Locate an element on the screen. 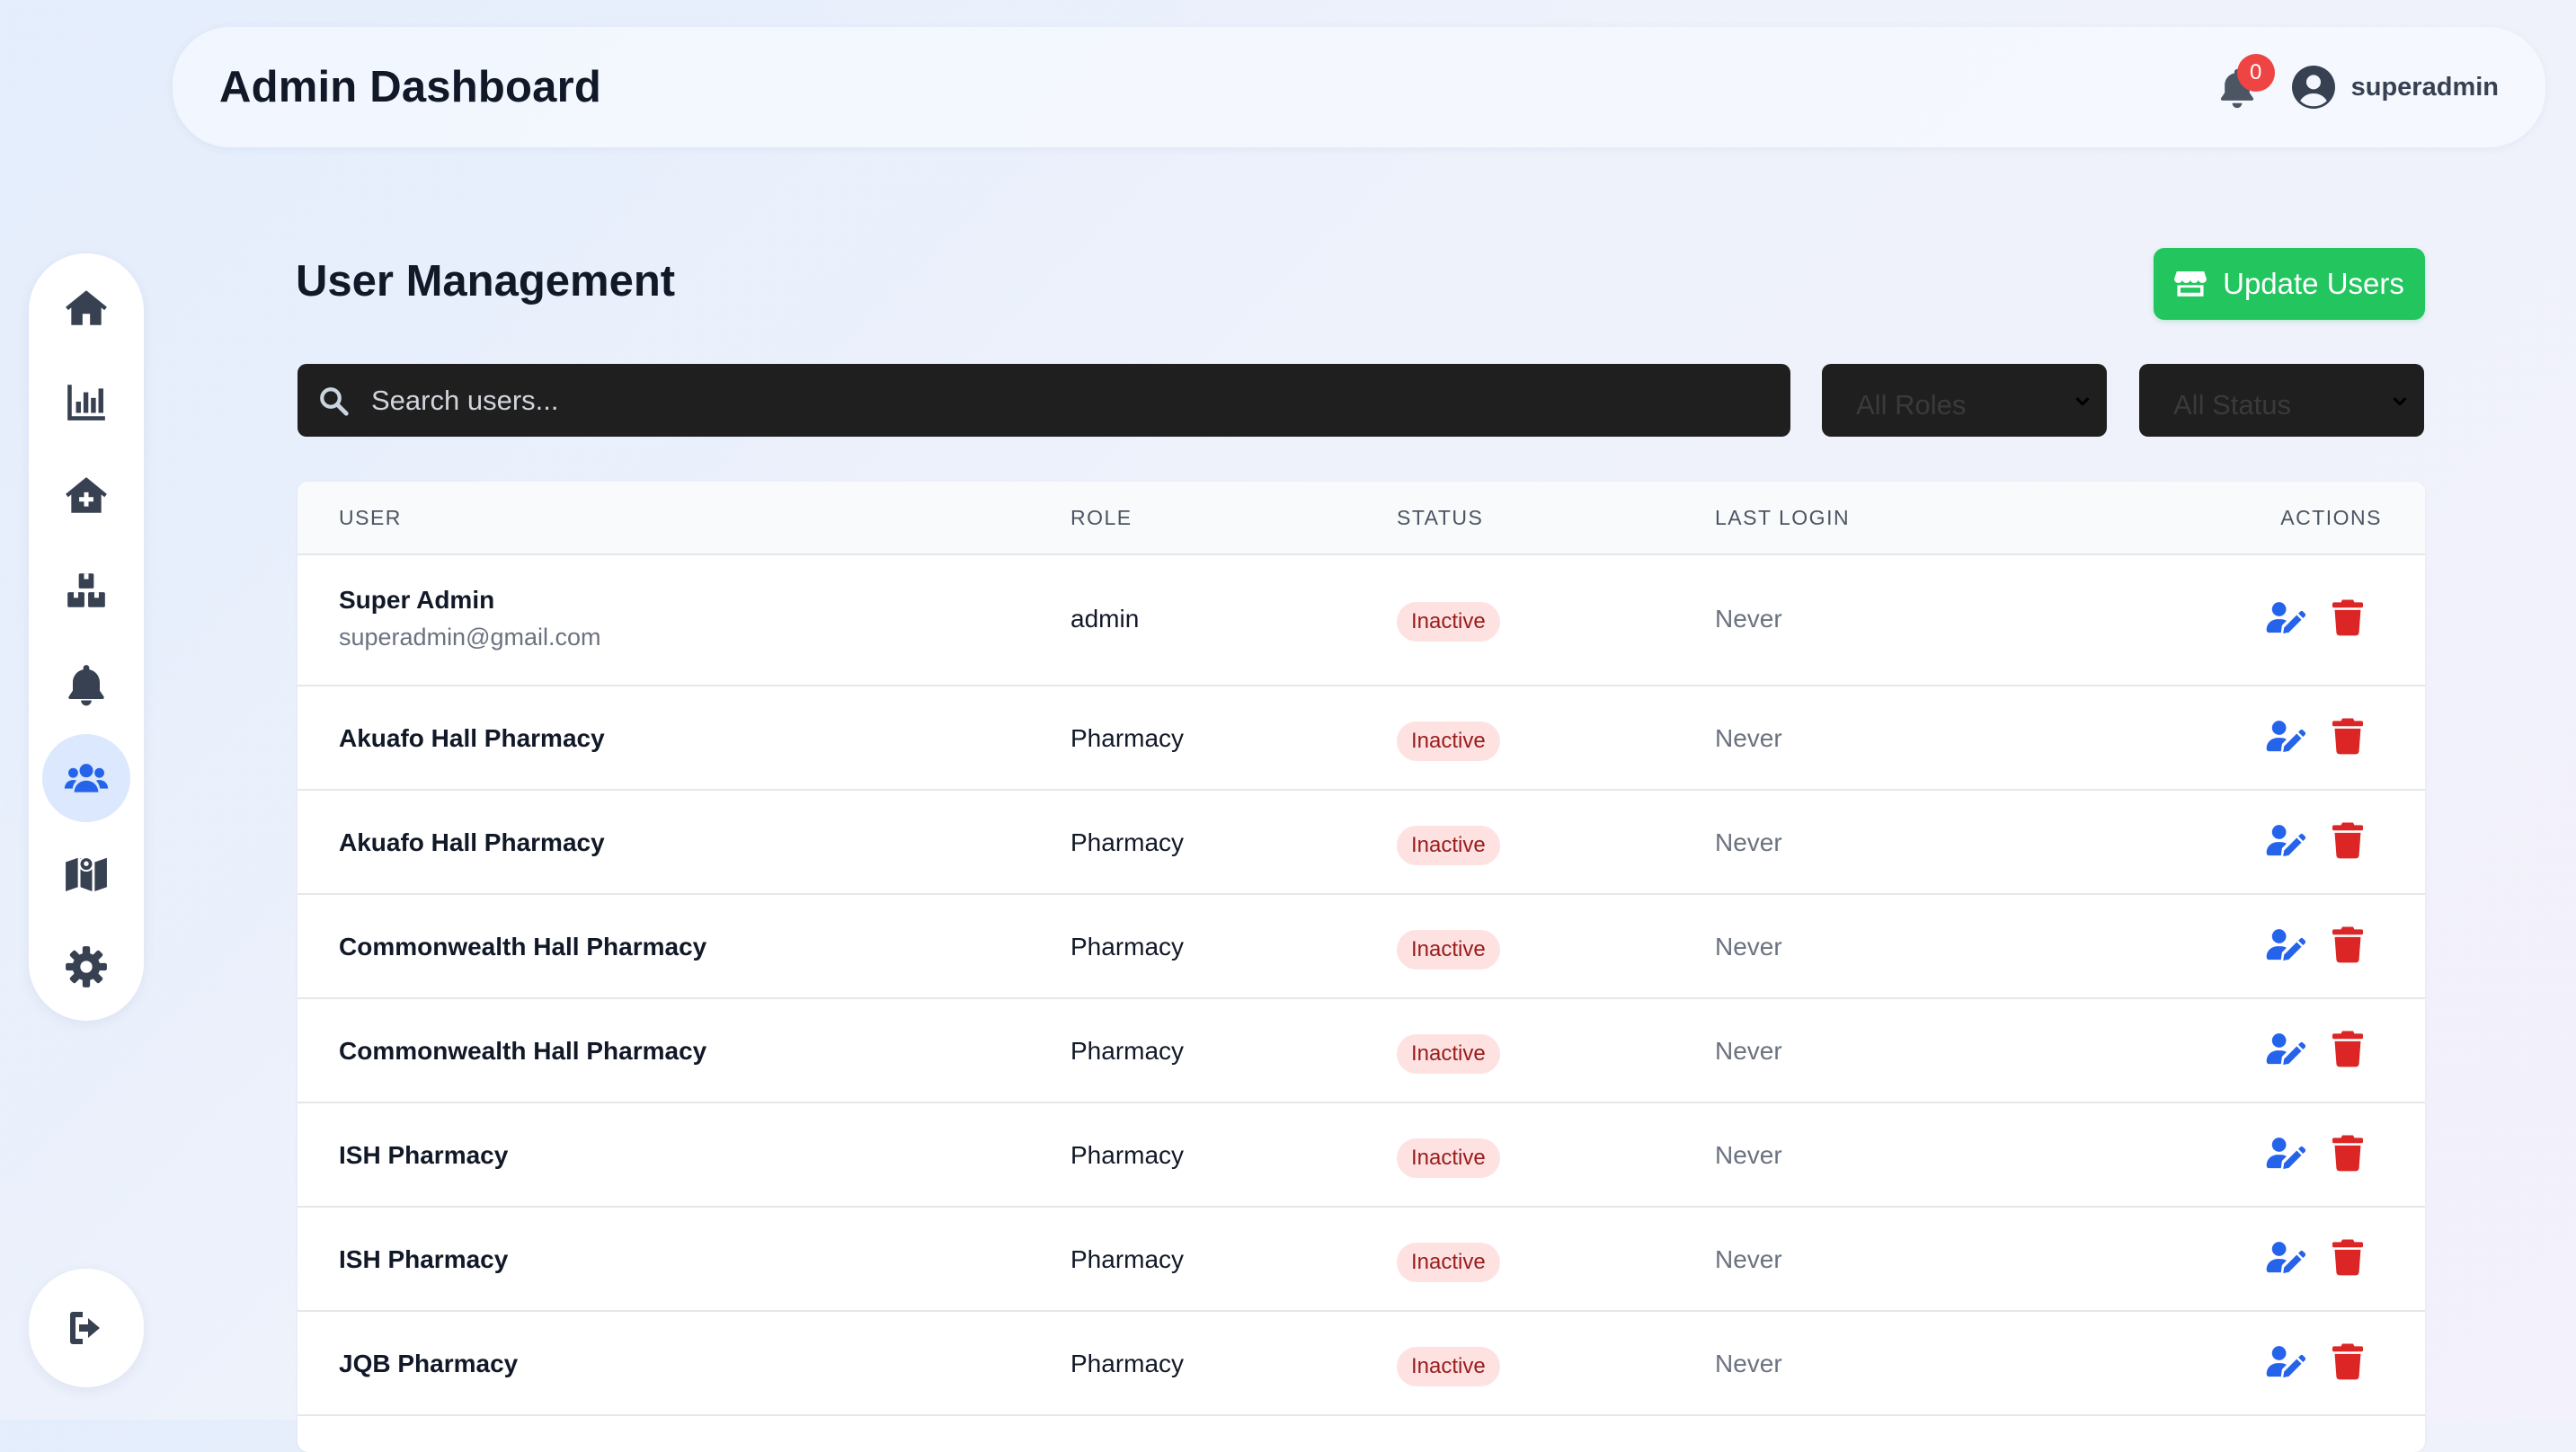 The width and height of the screenshot is (2576, 1452). page-title: User Management is located at coordinates (486, 281).